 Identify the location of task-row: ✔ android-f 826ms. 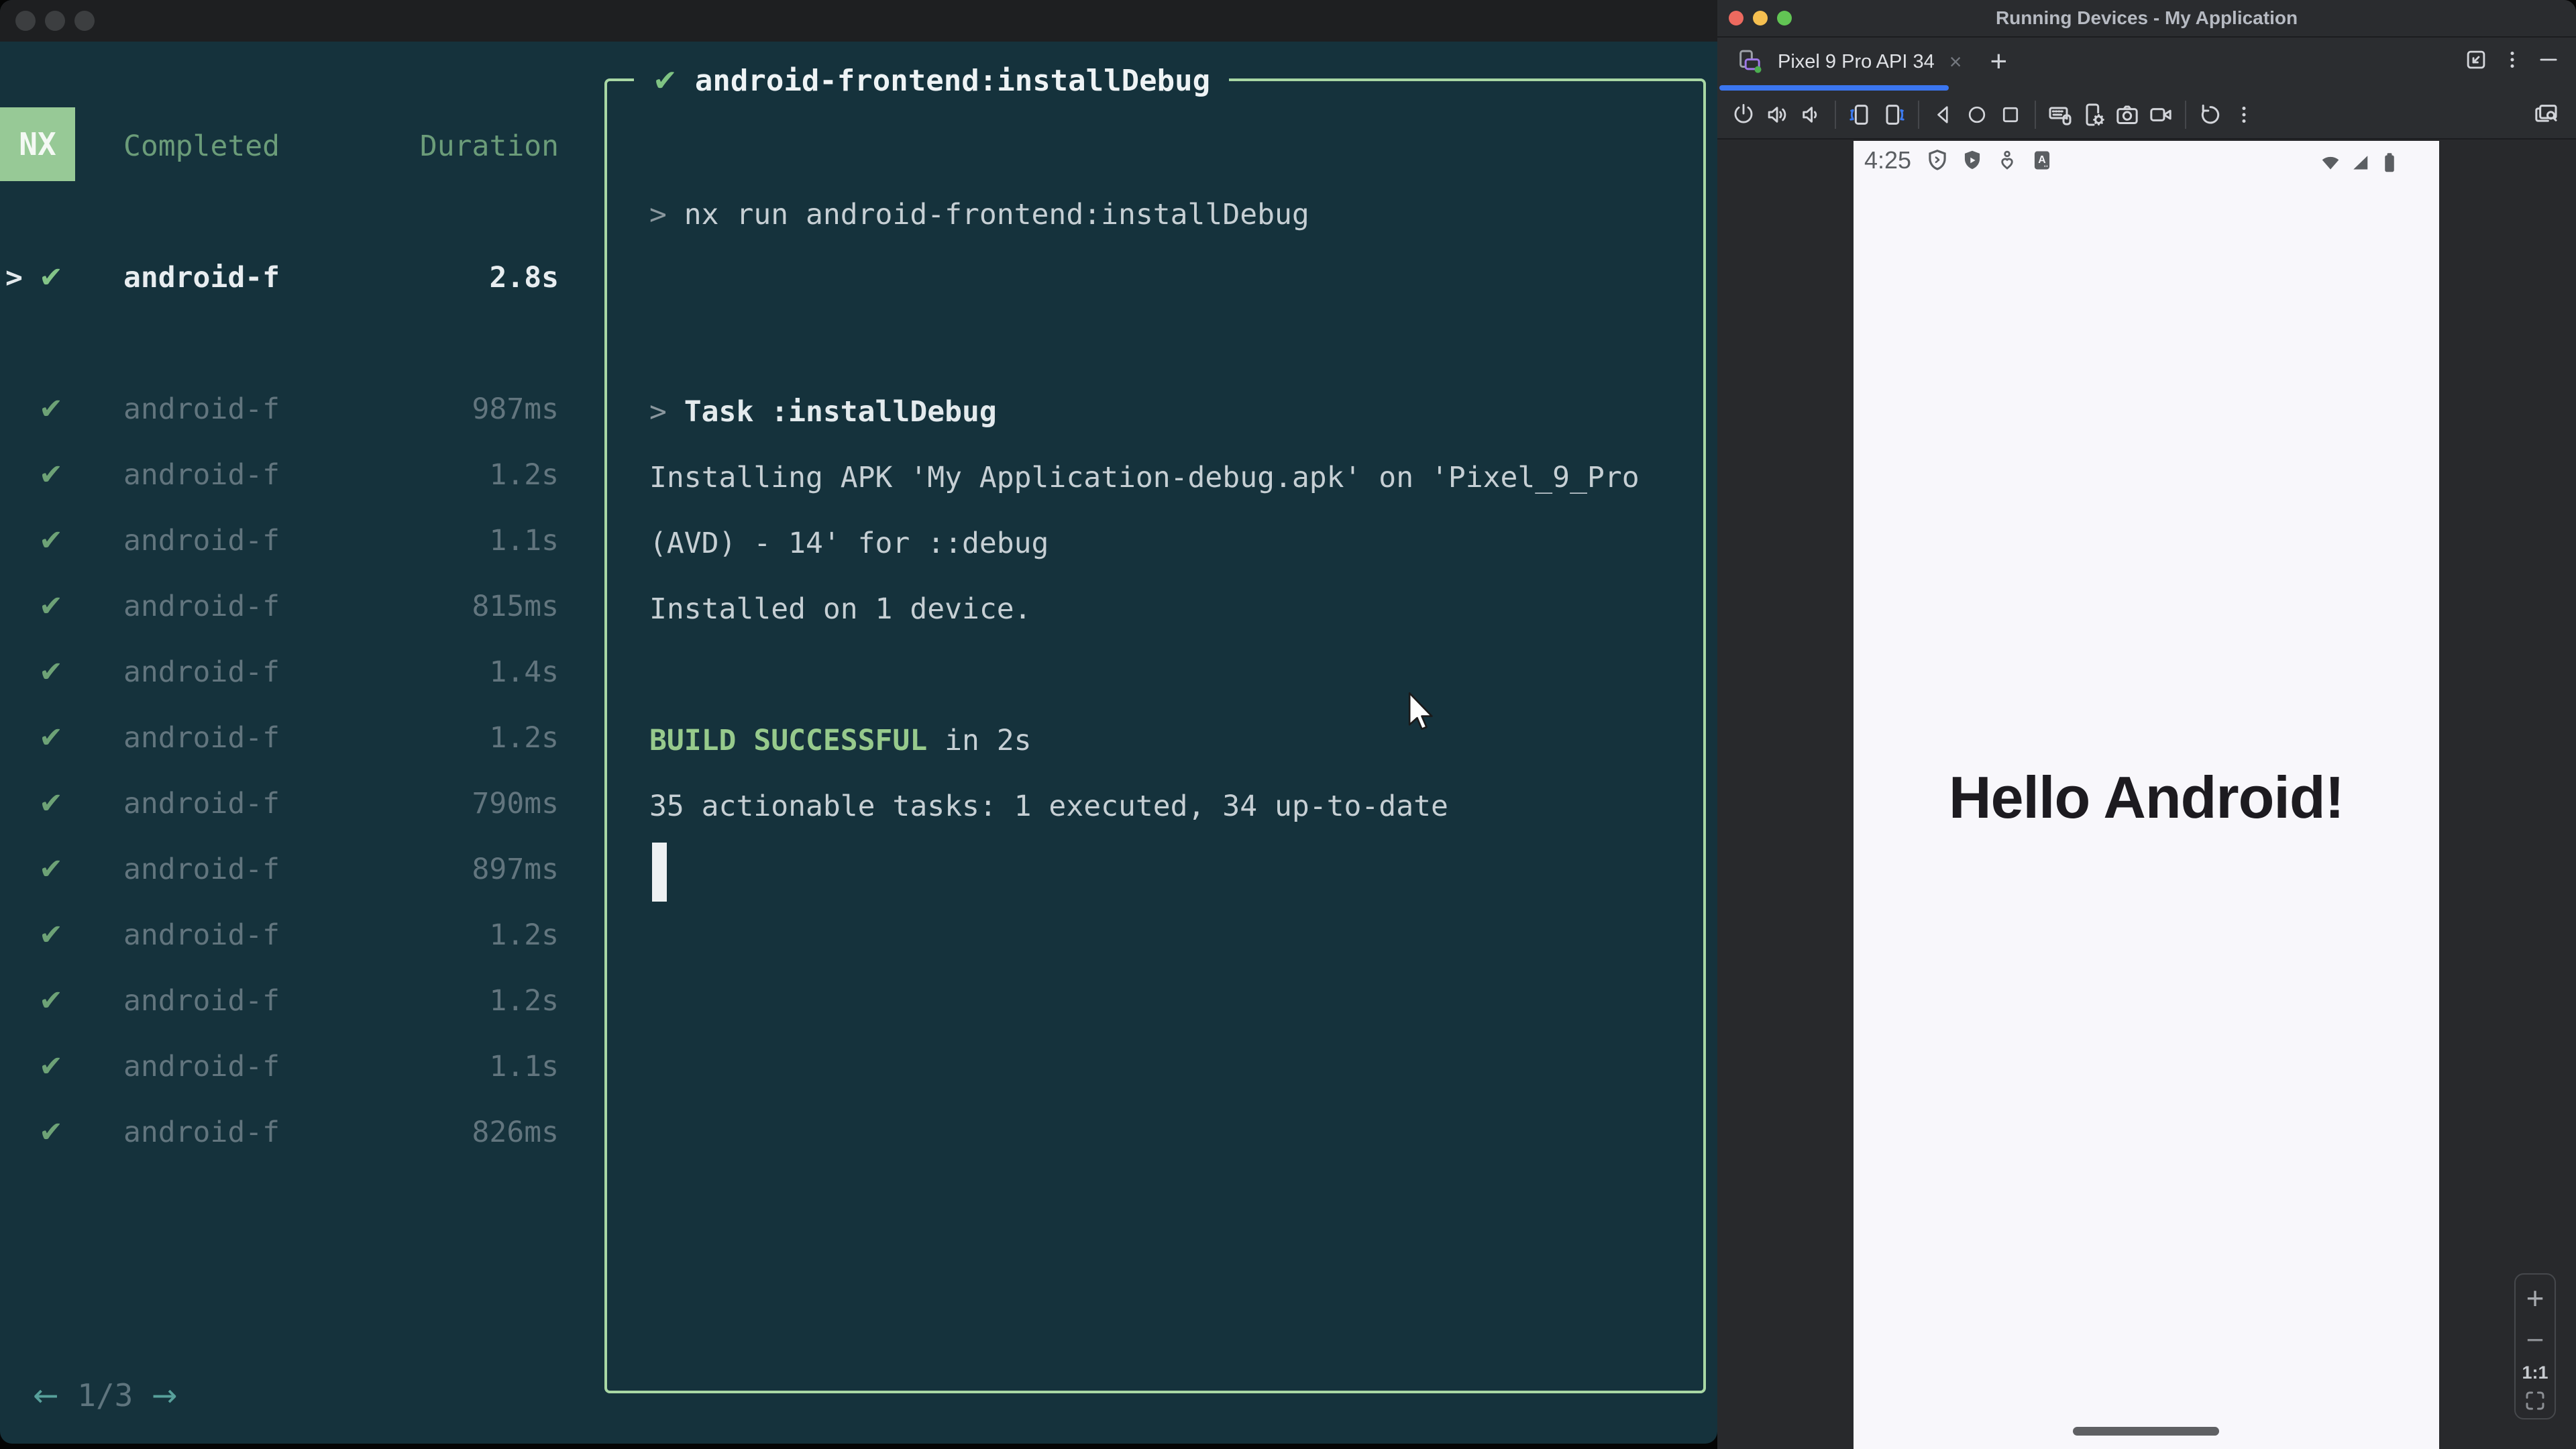
(288, 1132).